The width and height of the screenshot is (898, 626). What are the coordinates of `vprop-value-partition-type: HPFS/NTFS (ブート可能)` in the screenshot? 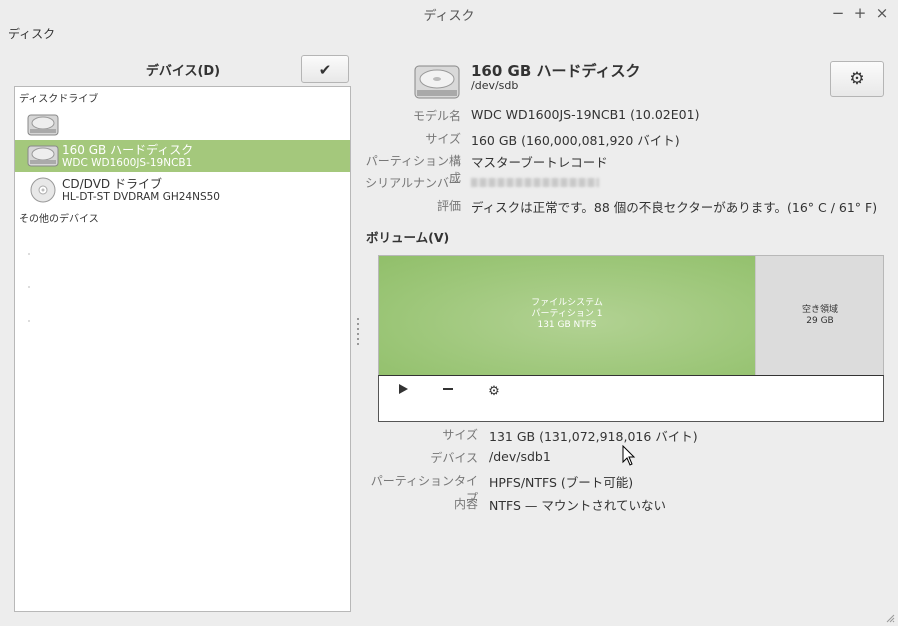 It's located at (561, 482).